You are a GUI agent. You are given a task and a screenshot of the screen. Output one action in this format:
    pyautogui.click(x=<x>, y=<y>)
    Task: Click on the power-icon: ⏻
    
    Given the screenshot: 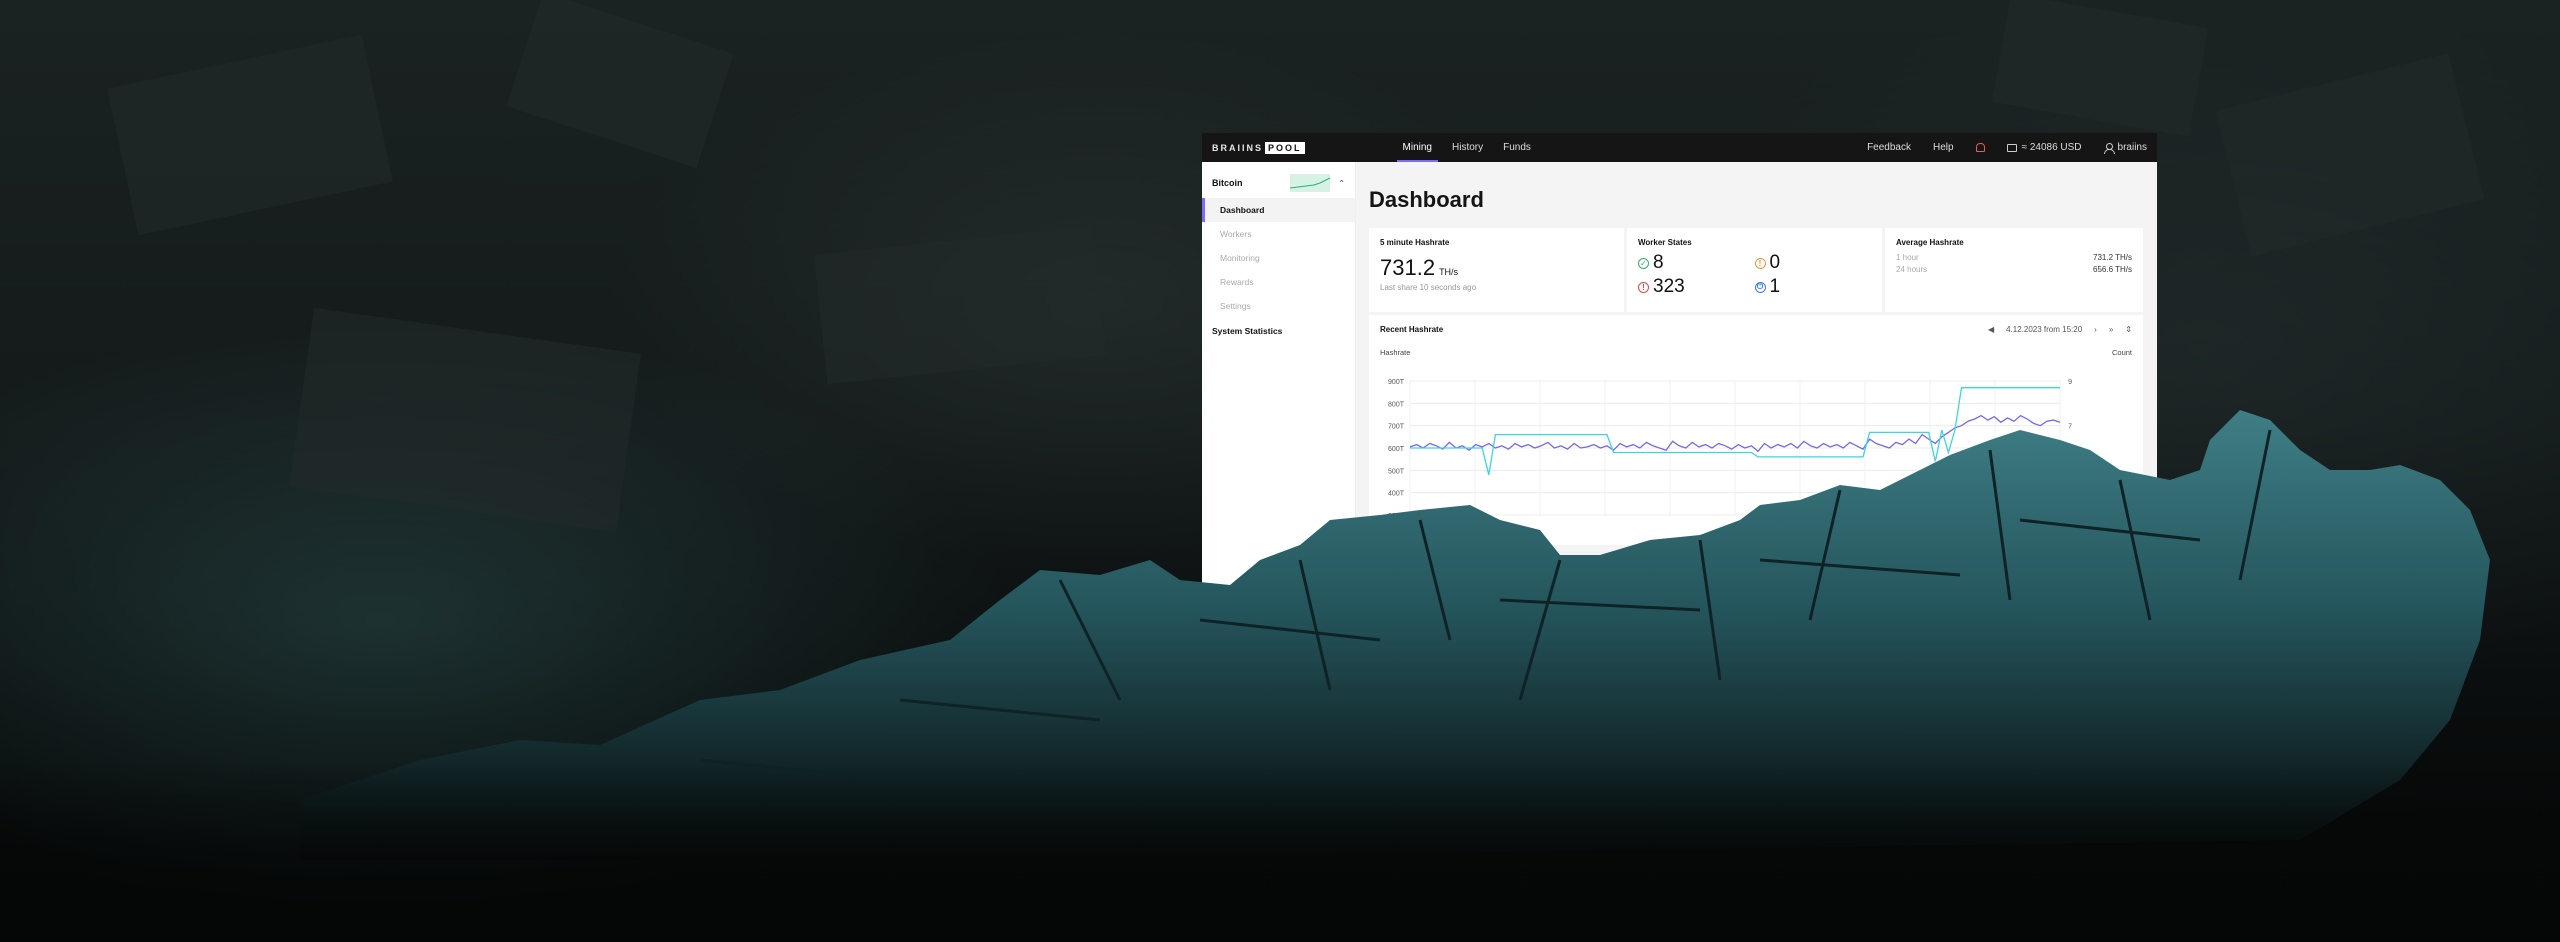 What is the action you would take?
    pyautogui.click(x=1760, y=287)
    